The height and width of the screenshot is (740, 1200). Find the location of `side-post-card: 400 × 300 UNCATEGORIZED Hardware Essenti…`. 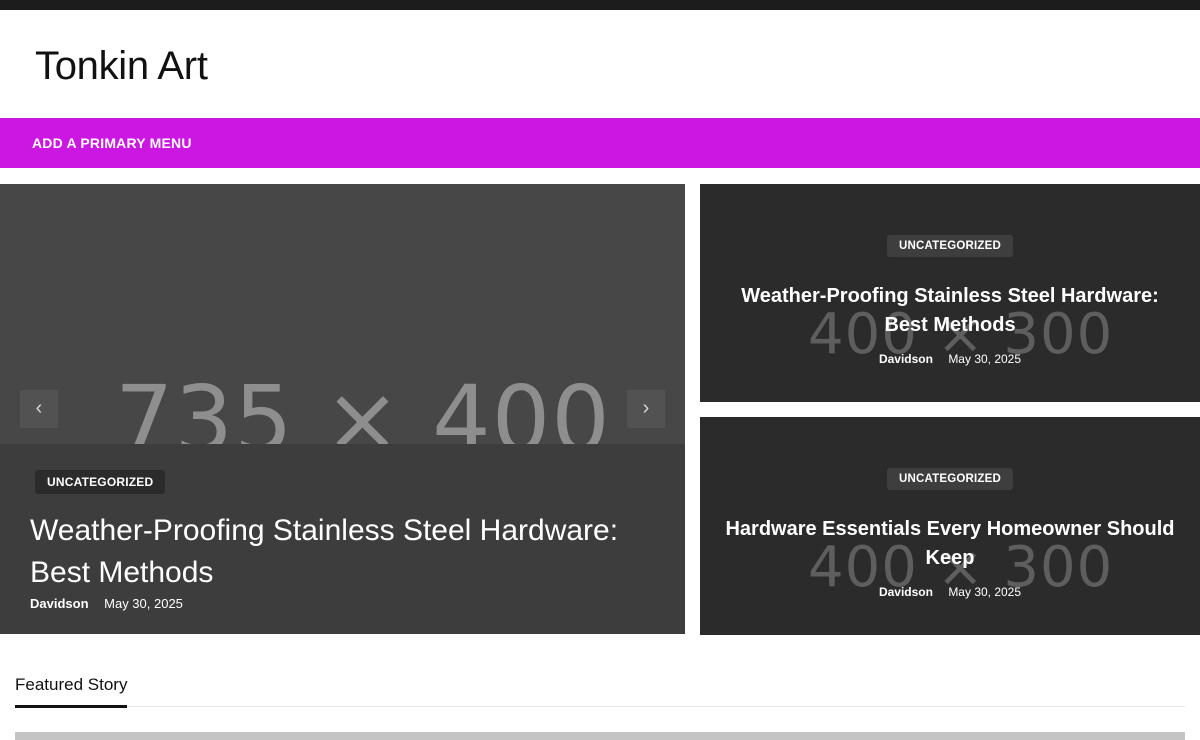

side-post-card: 400 × 300 UNCATEGORIZED Hardware Essenti… is located at coordinates (950, 526).